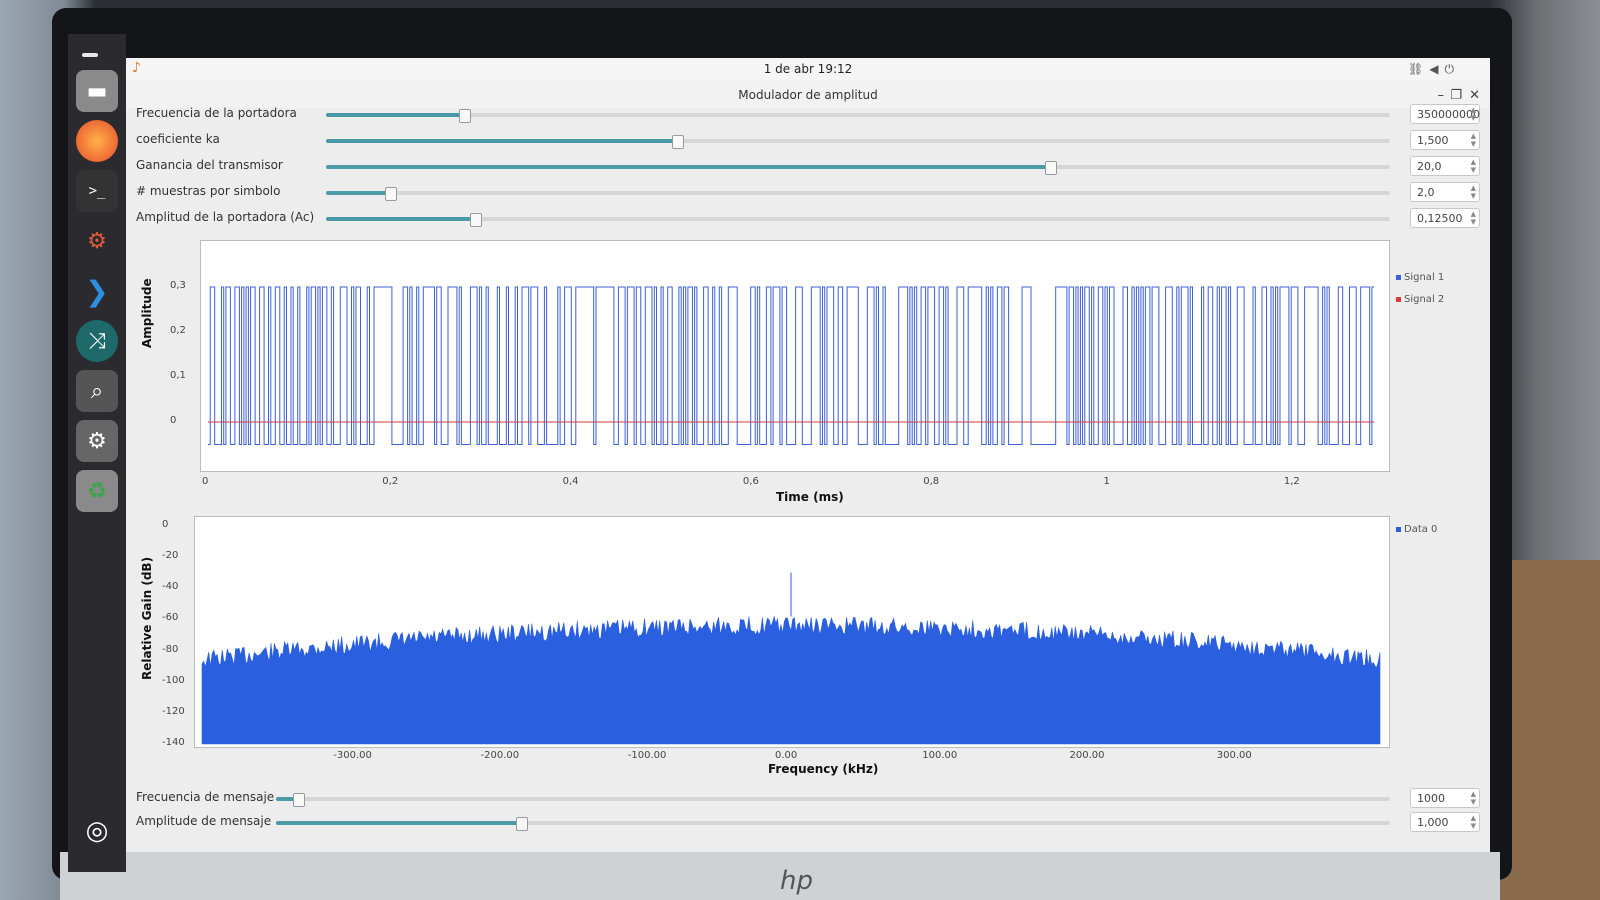 The height and width of the screenshot is (900, 1600). Describe the element at coordinates (1398, 529) in the screenshot. I see `legend-swatch-data0` at that location.